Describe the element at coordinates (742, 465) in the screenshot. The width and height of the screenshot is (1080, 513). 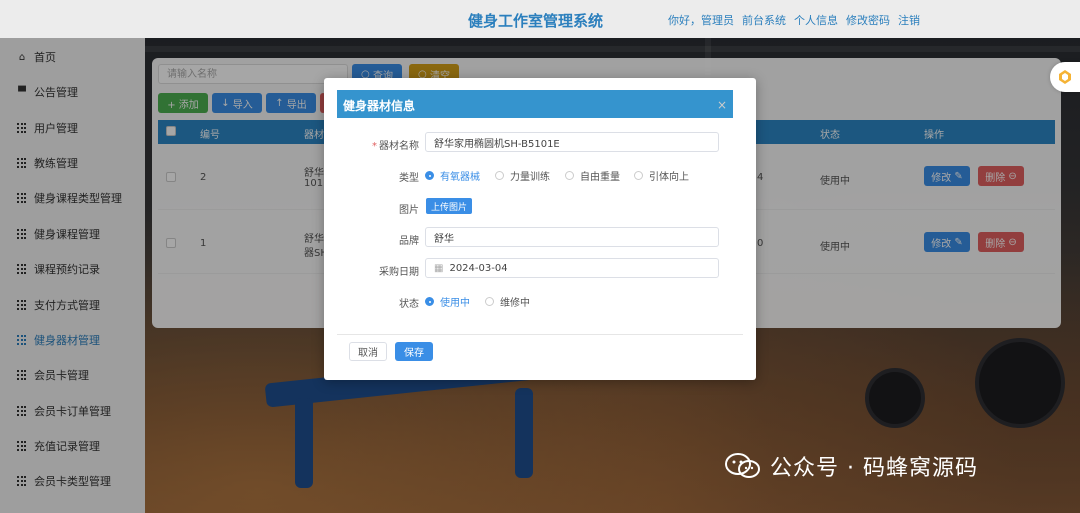
I see `wechat-icon` at that location.